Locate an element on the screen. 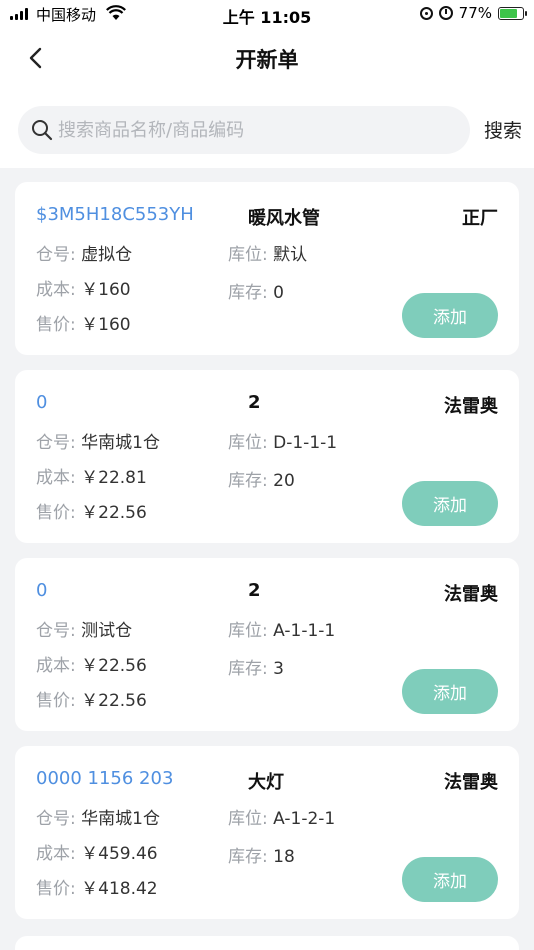 The width and height of the screenshot is (534, 950). stock-row: 库存: 3 is located at coordinates (256, 666).